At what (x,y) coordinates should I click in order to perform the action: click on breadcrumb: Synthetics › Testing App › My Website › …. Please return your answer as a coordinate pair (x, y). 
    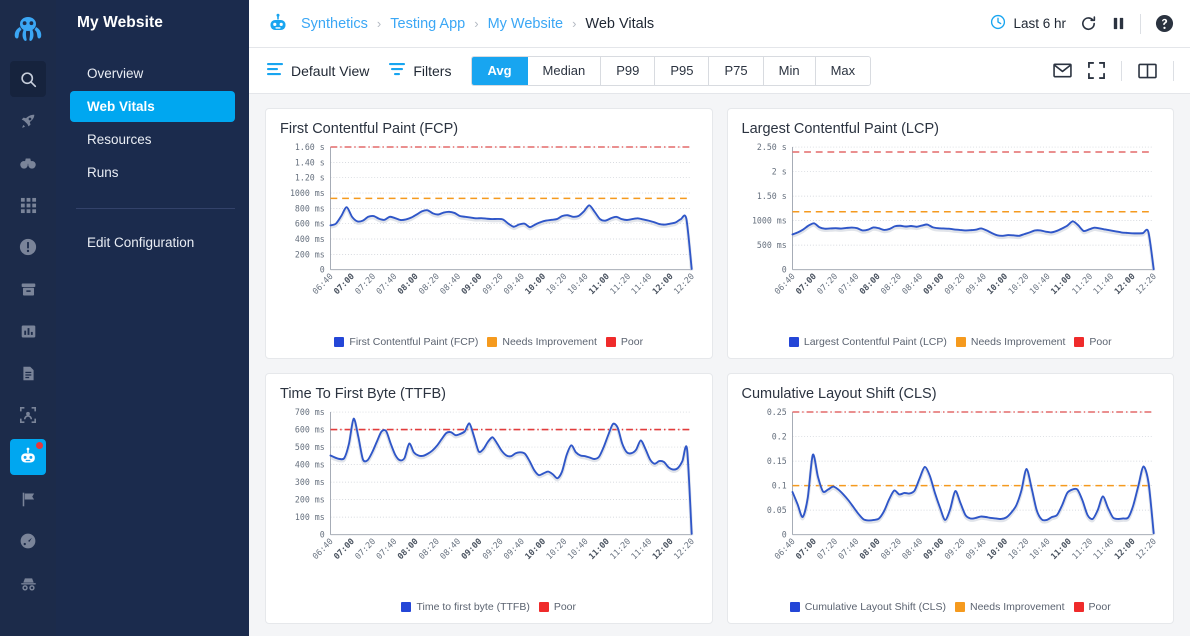
    Looking at the image, I should click on (477, 24).